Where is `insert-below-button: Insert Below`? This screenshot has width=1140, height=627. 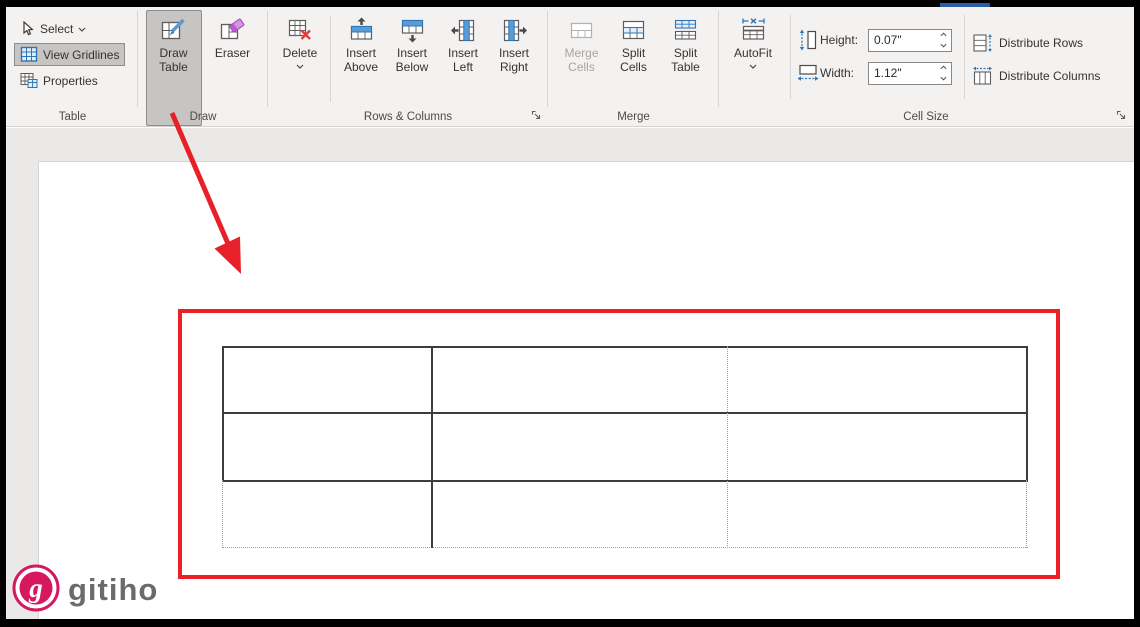
insert-below-button: Insert Below is located at coordinates (412, 56).